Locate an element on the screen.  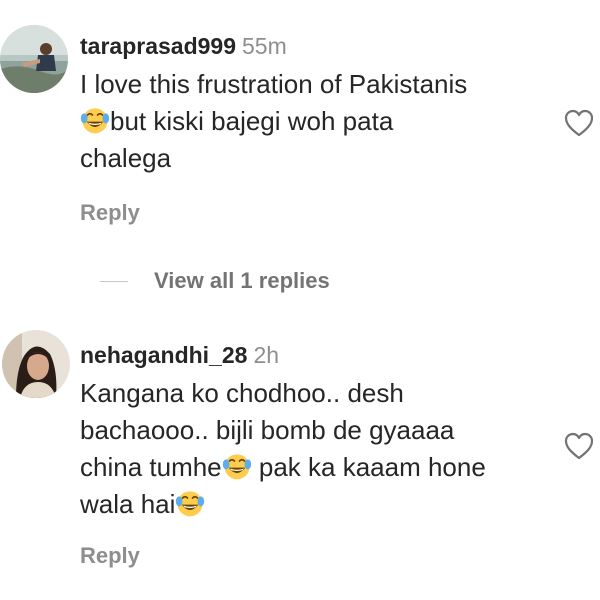
username: taraprasad999 is located at coordinates (158, 46).